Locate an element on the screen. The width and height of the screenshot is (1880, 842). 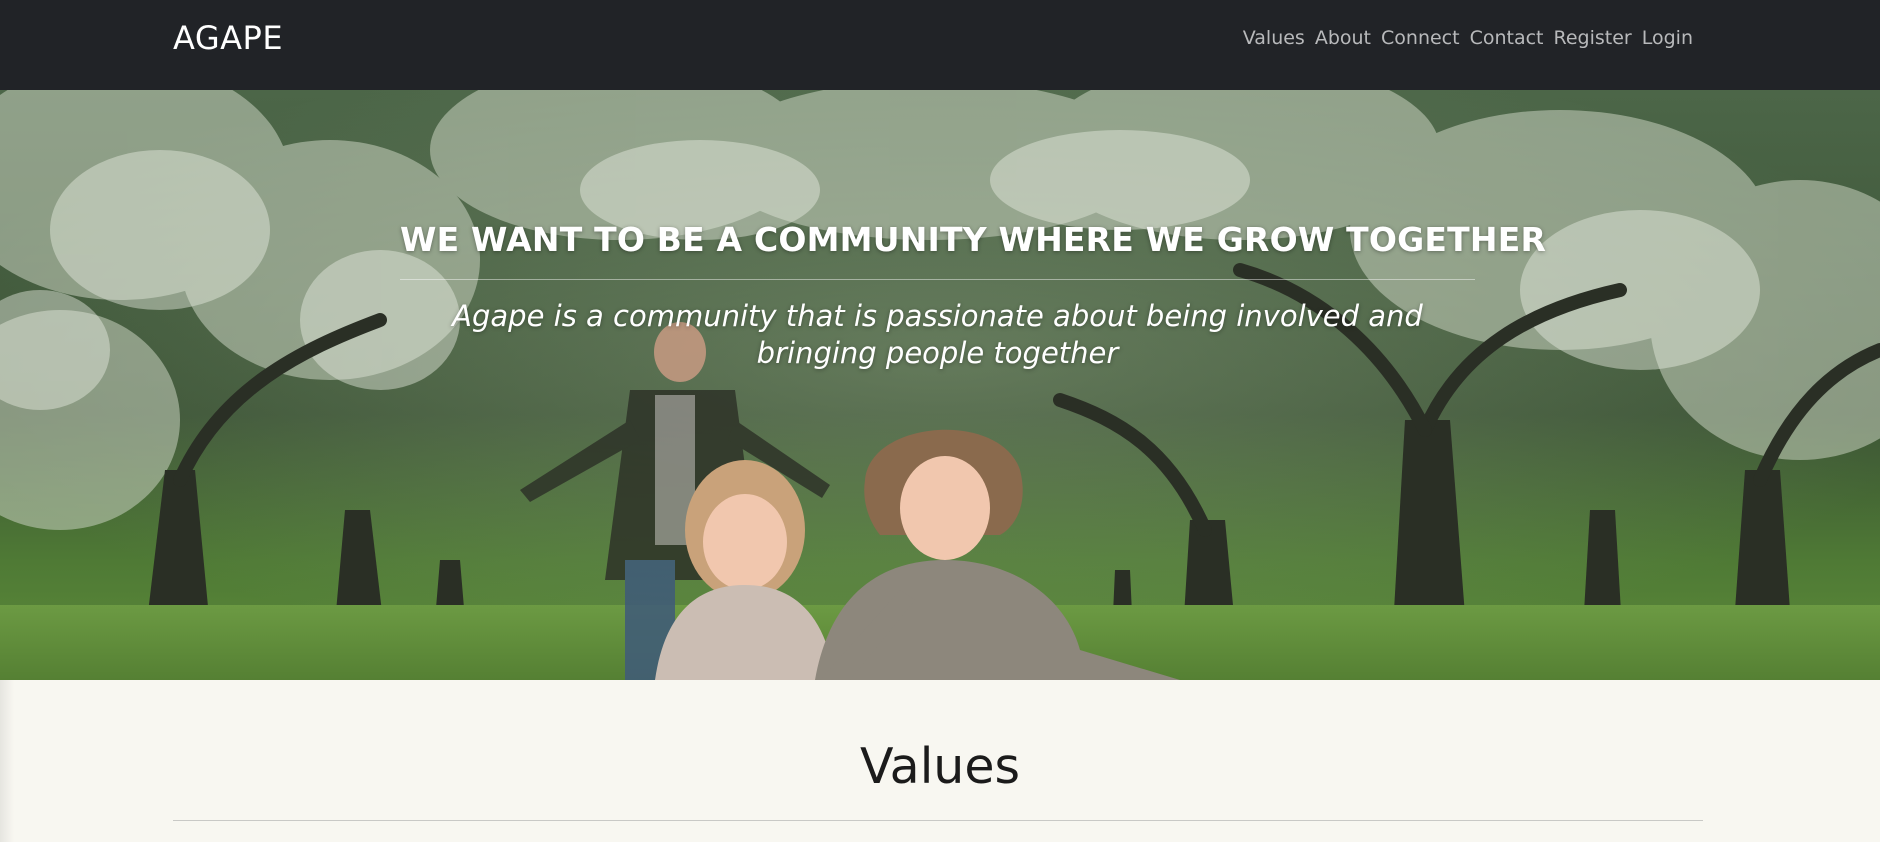
nav-link-register: Register is located at coordinates (1588, 38).